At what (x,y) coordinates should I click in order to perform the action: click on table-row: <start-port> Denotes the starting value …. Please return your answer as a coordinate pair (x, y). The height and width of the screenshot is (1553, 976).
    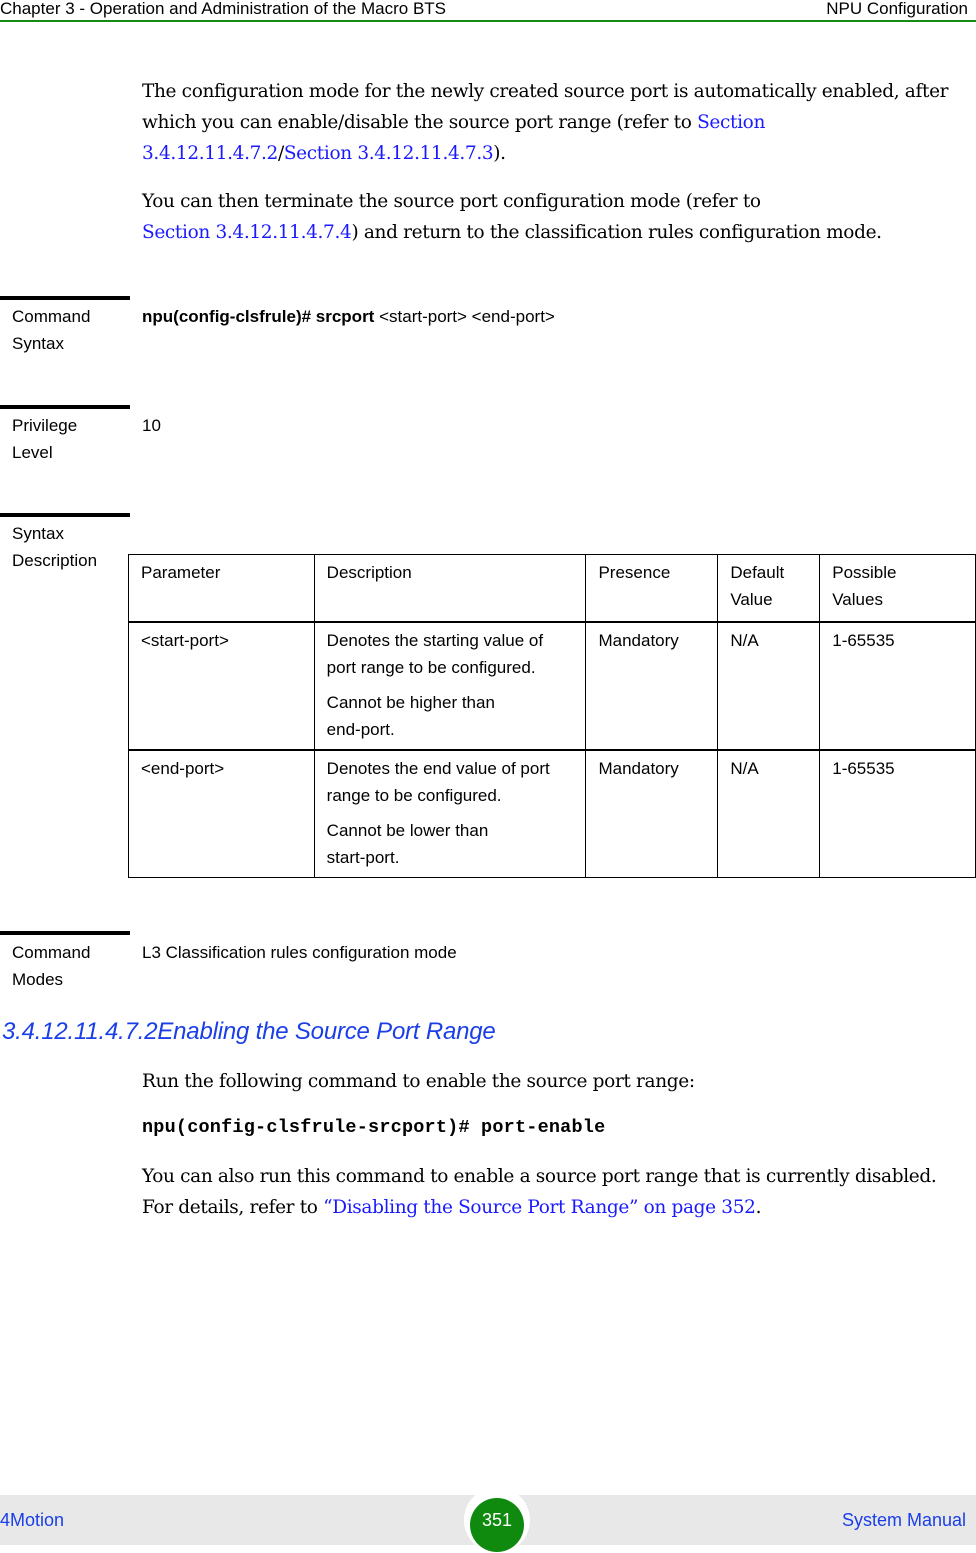
    Looking at the image, I should click on (552, 686).